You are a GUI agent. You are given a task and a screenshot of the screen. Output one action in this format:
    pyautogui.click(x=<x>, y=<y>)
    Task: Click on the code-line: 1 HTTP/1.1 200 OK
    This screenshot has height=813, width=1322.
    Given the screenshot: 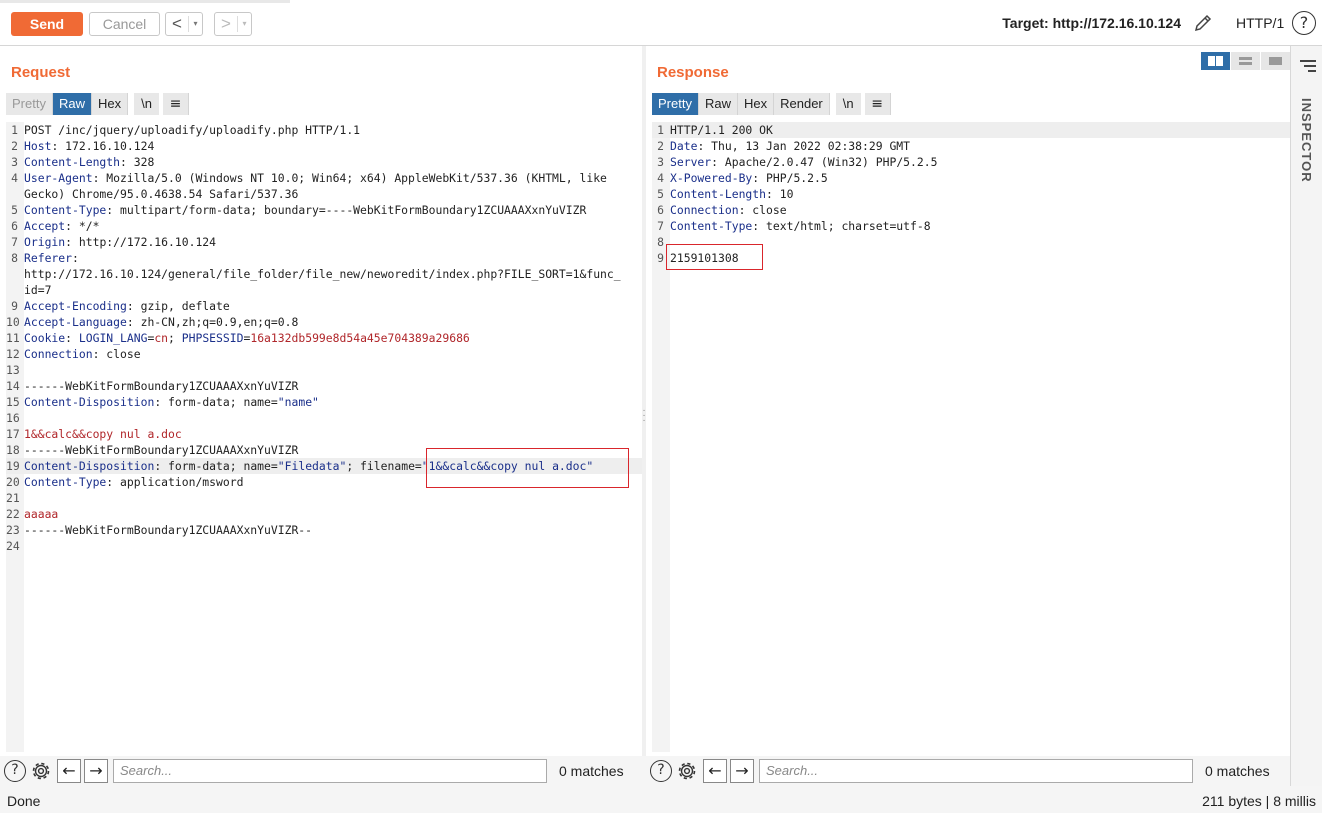 What is the action you would take?
    pyautogui.click(x=971, y=130)
    